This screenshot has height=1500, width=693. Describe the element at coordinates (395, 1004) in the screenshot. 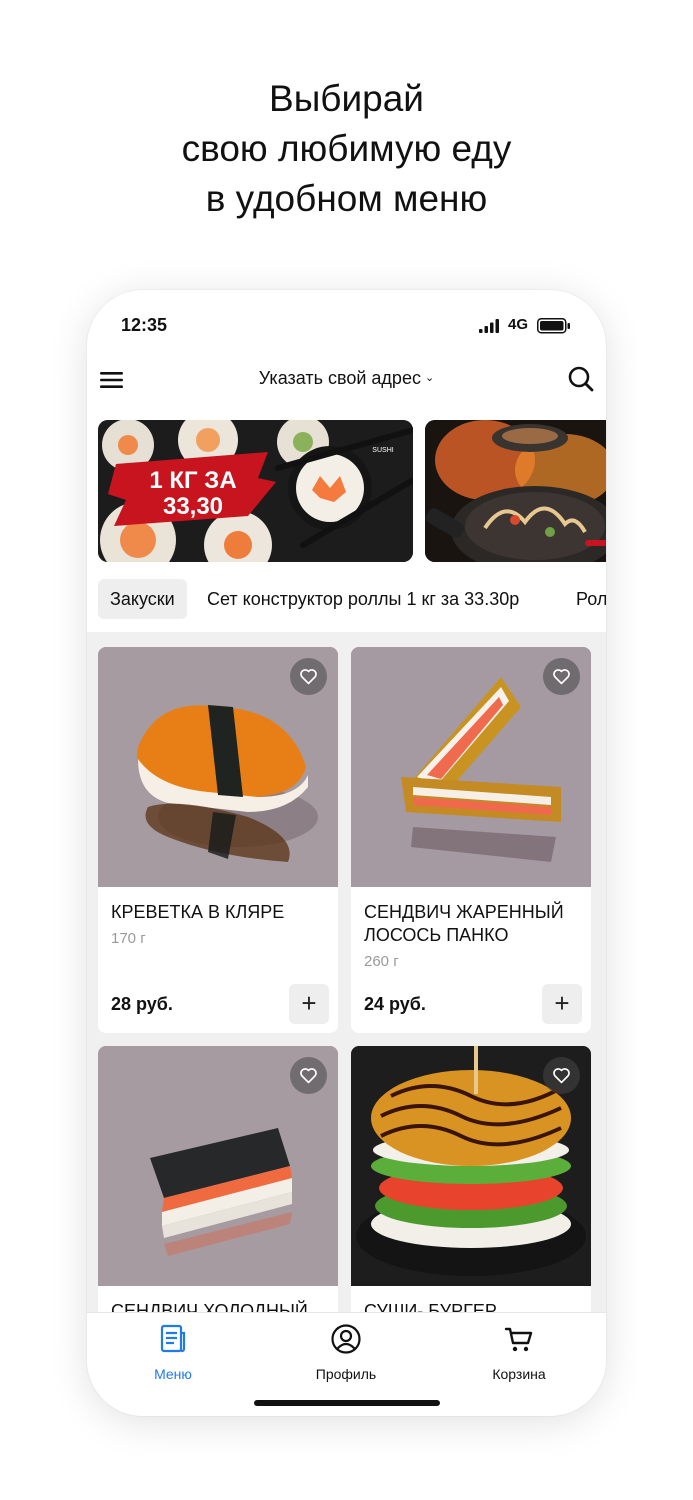

I see `product-price: 24 руб.` at that location.